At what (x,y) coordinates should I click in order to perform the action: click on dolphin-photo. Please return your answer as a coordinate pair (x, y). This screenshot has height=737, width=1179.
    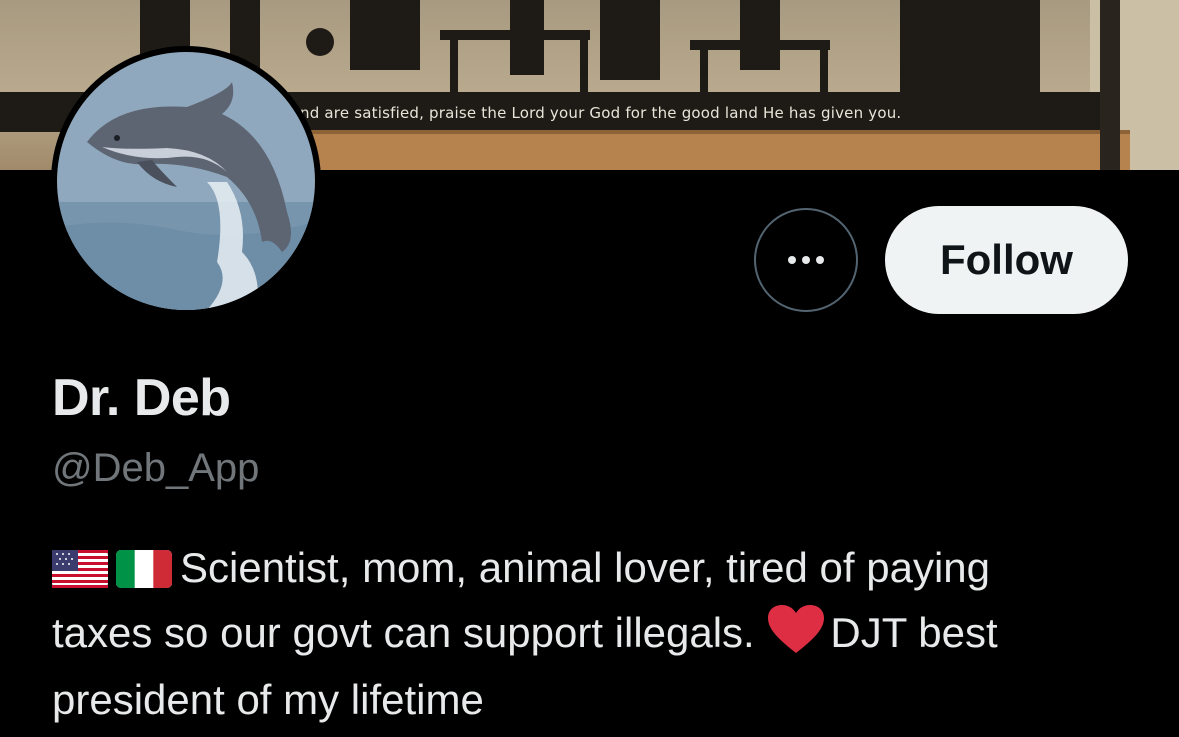
    Looking at the image, I should click on (186, 181).